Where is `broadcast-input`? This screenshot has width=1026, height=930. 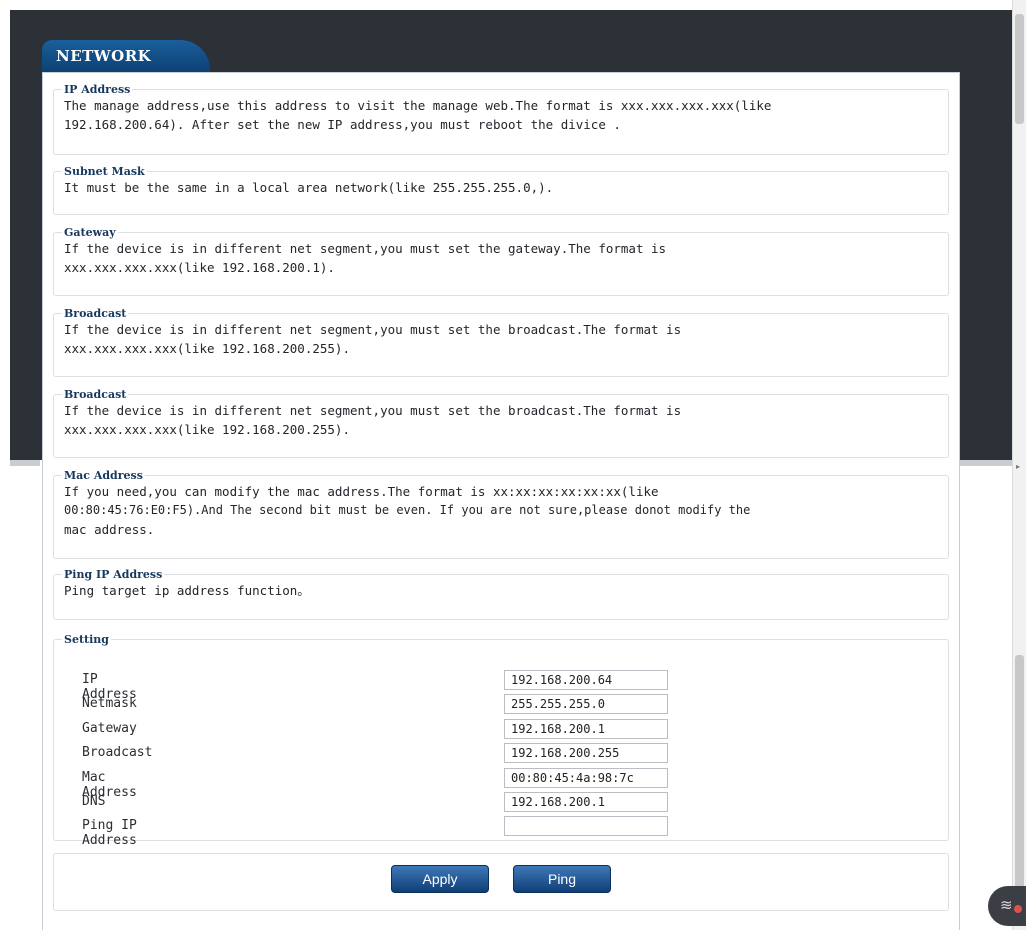
broadcast-input is located at coordinates (586, 753).